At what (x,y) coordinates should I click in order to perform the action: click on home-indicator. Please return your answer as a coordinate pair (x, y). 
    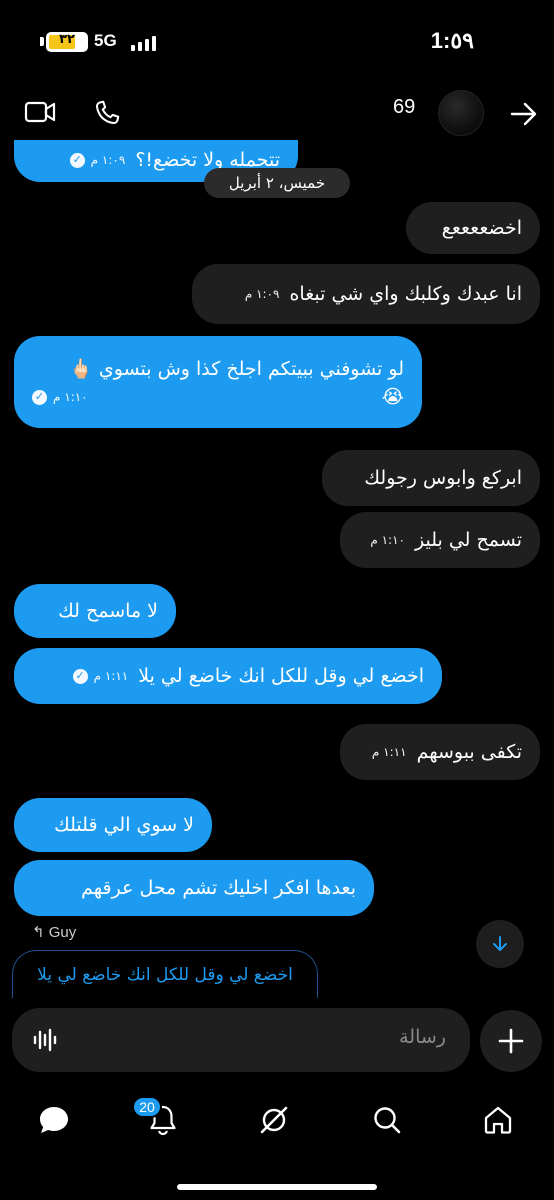
    Looking at the image, I should click on (277, 1187).